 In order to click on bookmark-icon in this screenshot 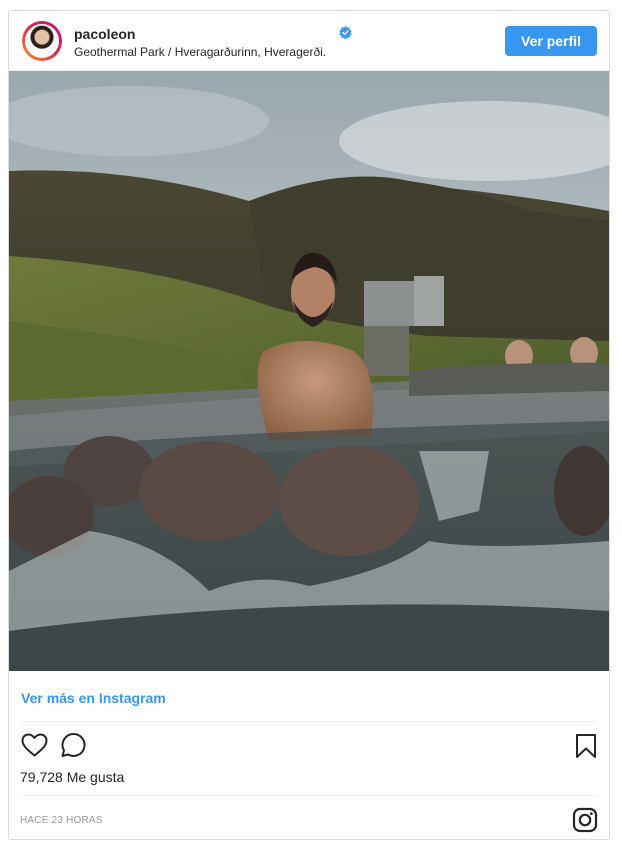, I will do `click(586, 746)`.